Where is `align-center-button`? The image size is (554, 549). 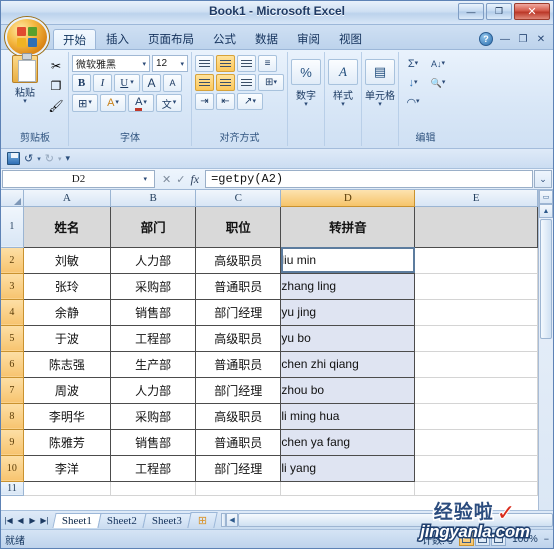 align-center-button is located at coordinates (225, 82).